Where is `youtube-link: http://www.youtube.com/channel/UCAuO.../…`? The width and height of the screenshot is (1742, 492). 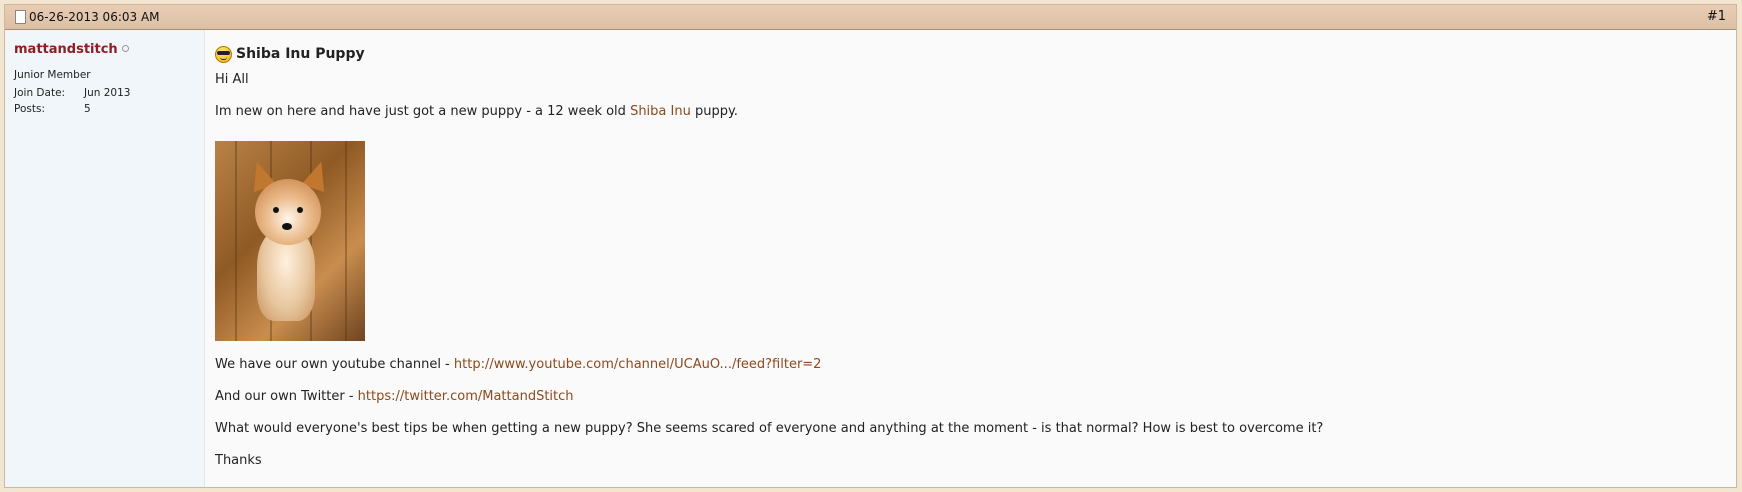 youtube-link: http://www.youtube.com/channel/UCAuO.../… is located at coordinates (638, 364).